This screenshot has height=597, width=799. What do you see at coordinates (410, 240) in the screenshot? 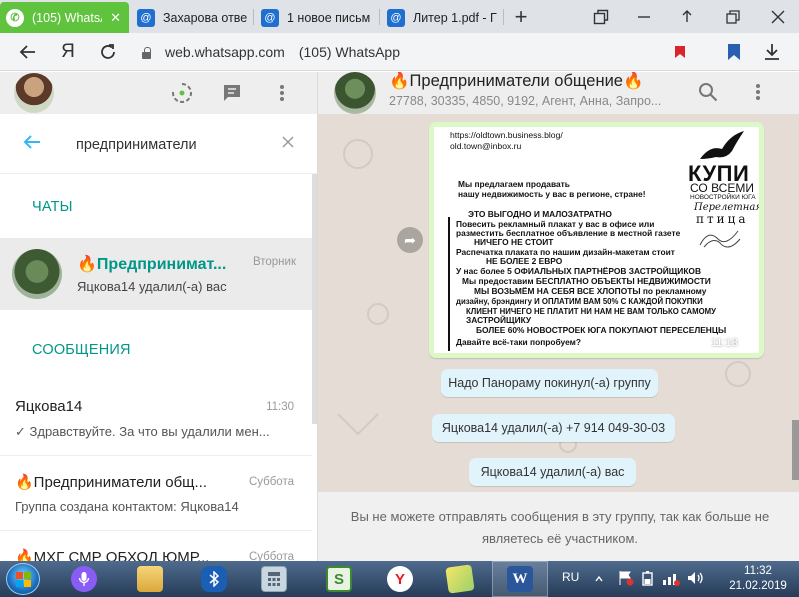
I see `forward-icon: ➦` at bounding box center [410, 240].